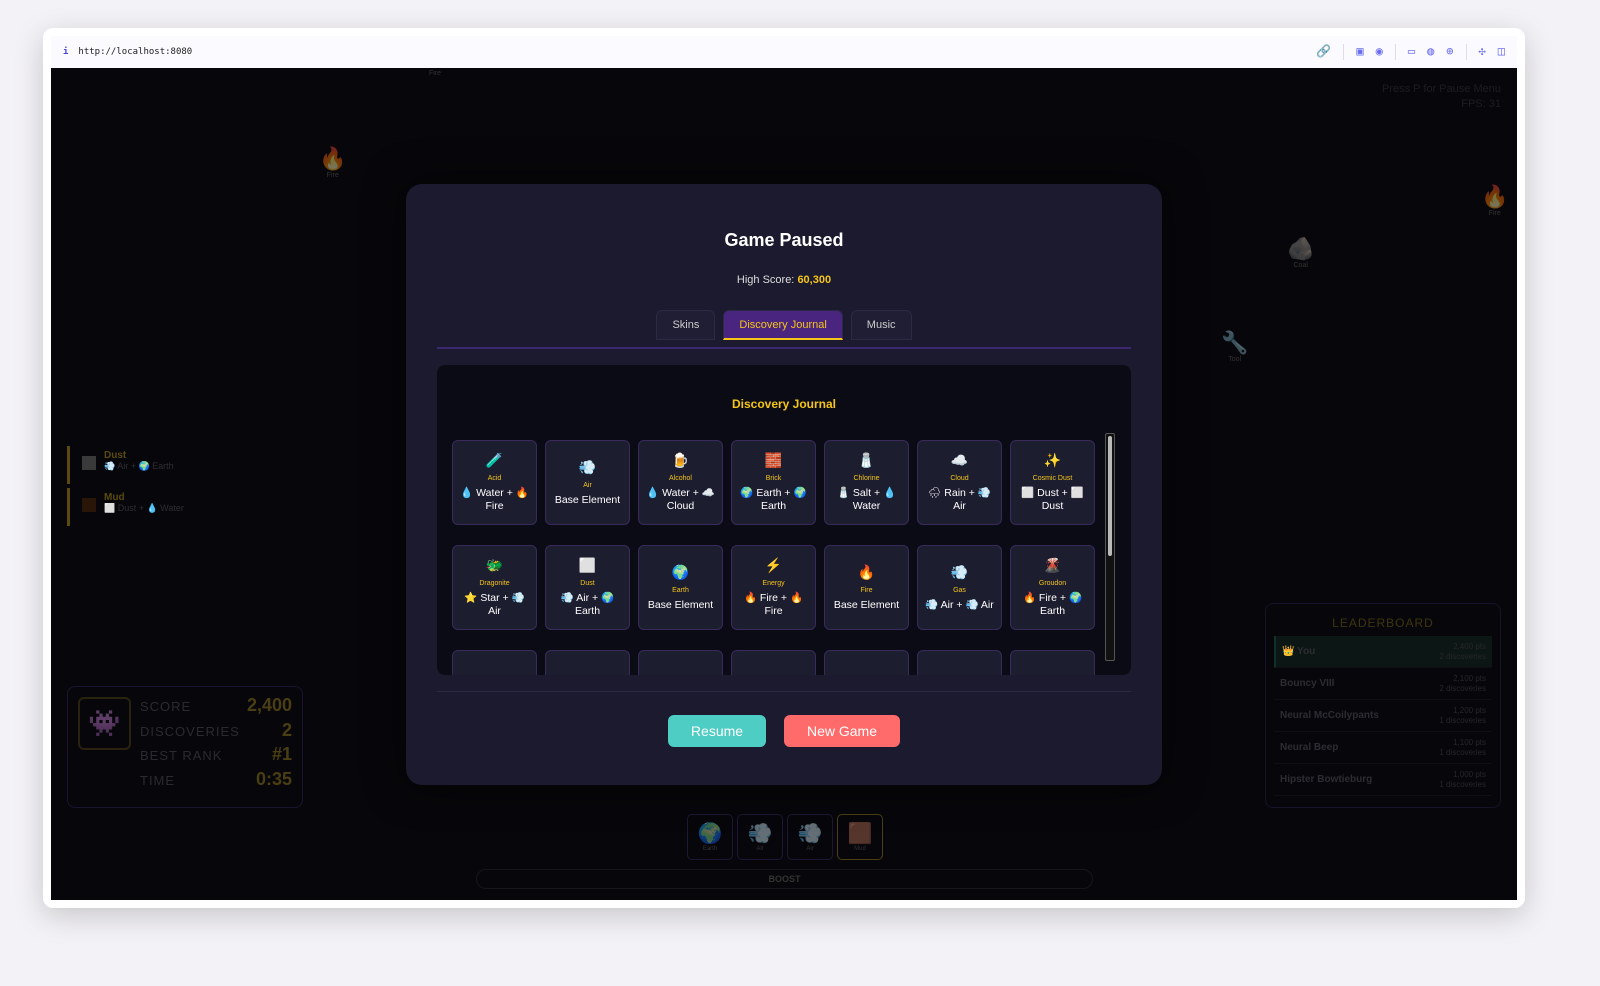 This screenshot has width=1600, height=986. I want to click on journal-entry-air: 💨 Air Base Element, so click(587, 482).